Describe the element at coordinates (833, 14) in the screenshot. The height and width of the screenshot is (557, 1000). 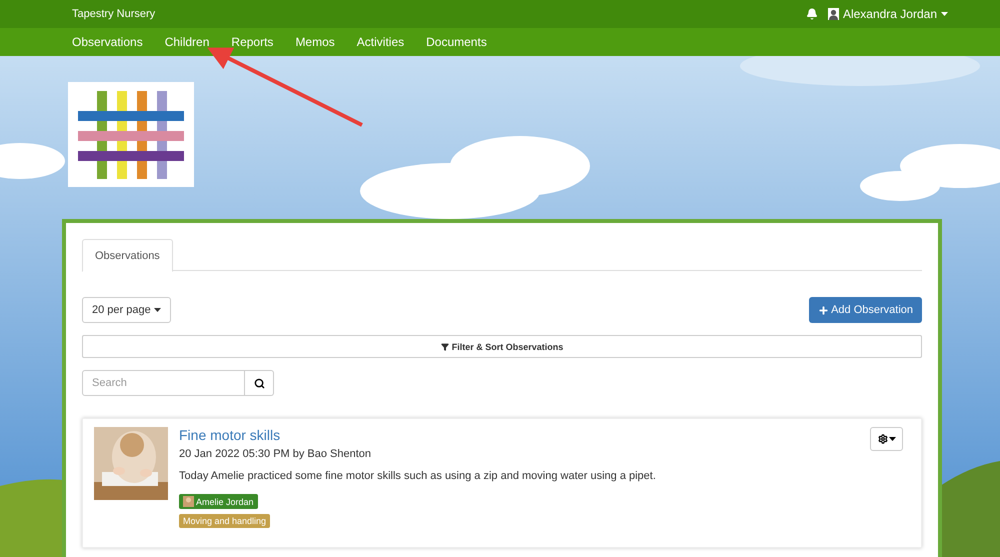
I see `user-icon` at that location.